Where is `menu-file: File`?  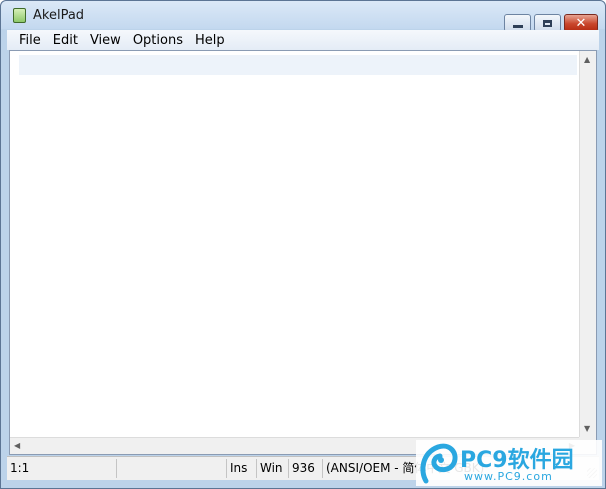
menu-file: File is located at coordinates (27, 40).